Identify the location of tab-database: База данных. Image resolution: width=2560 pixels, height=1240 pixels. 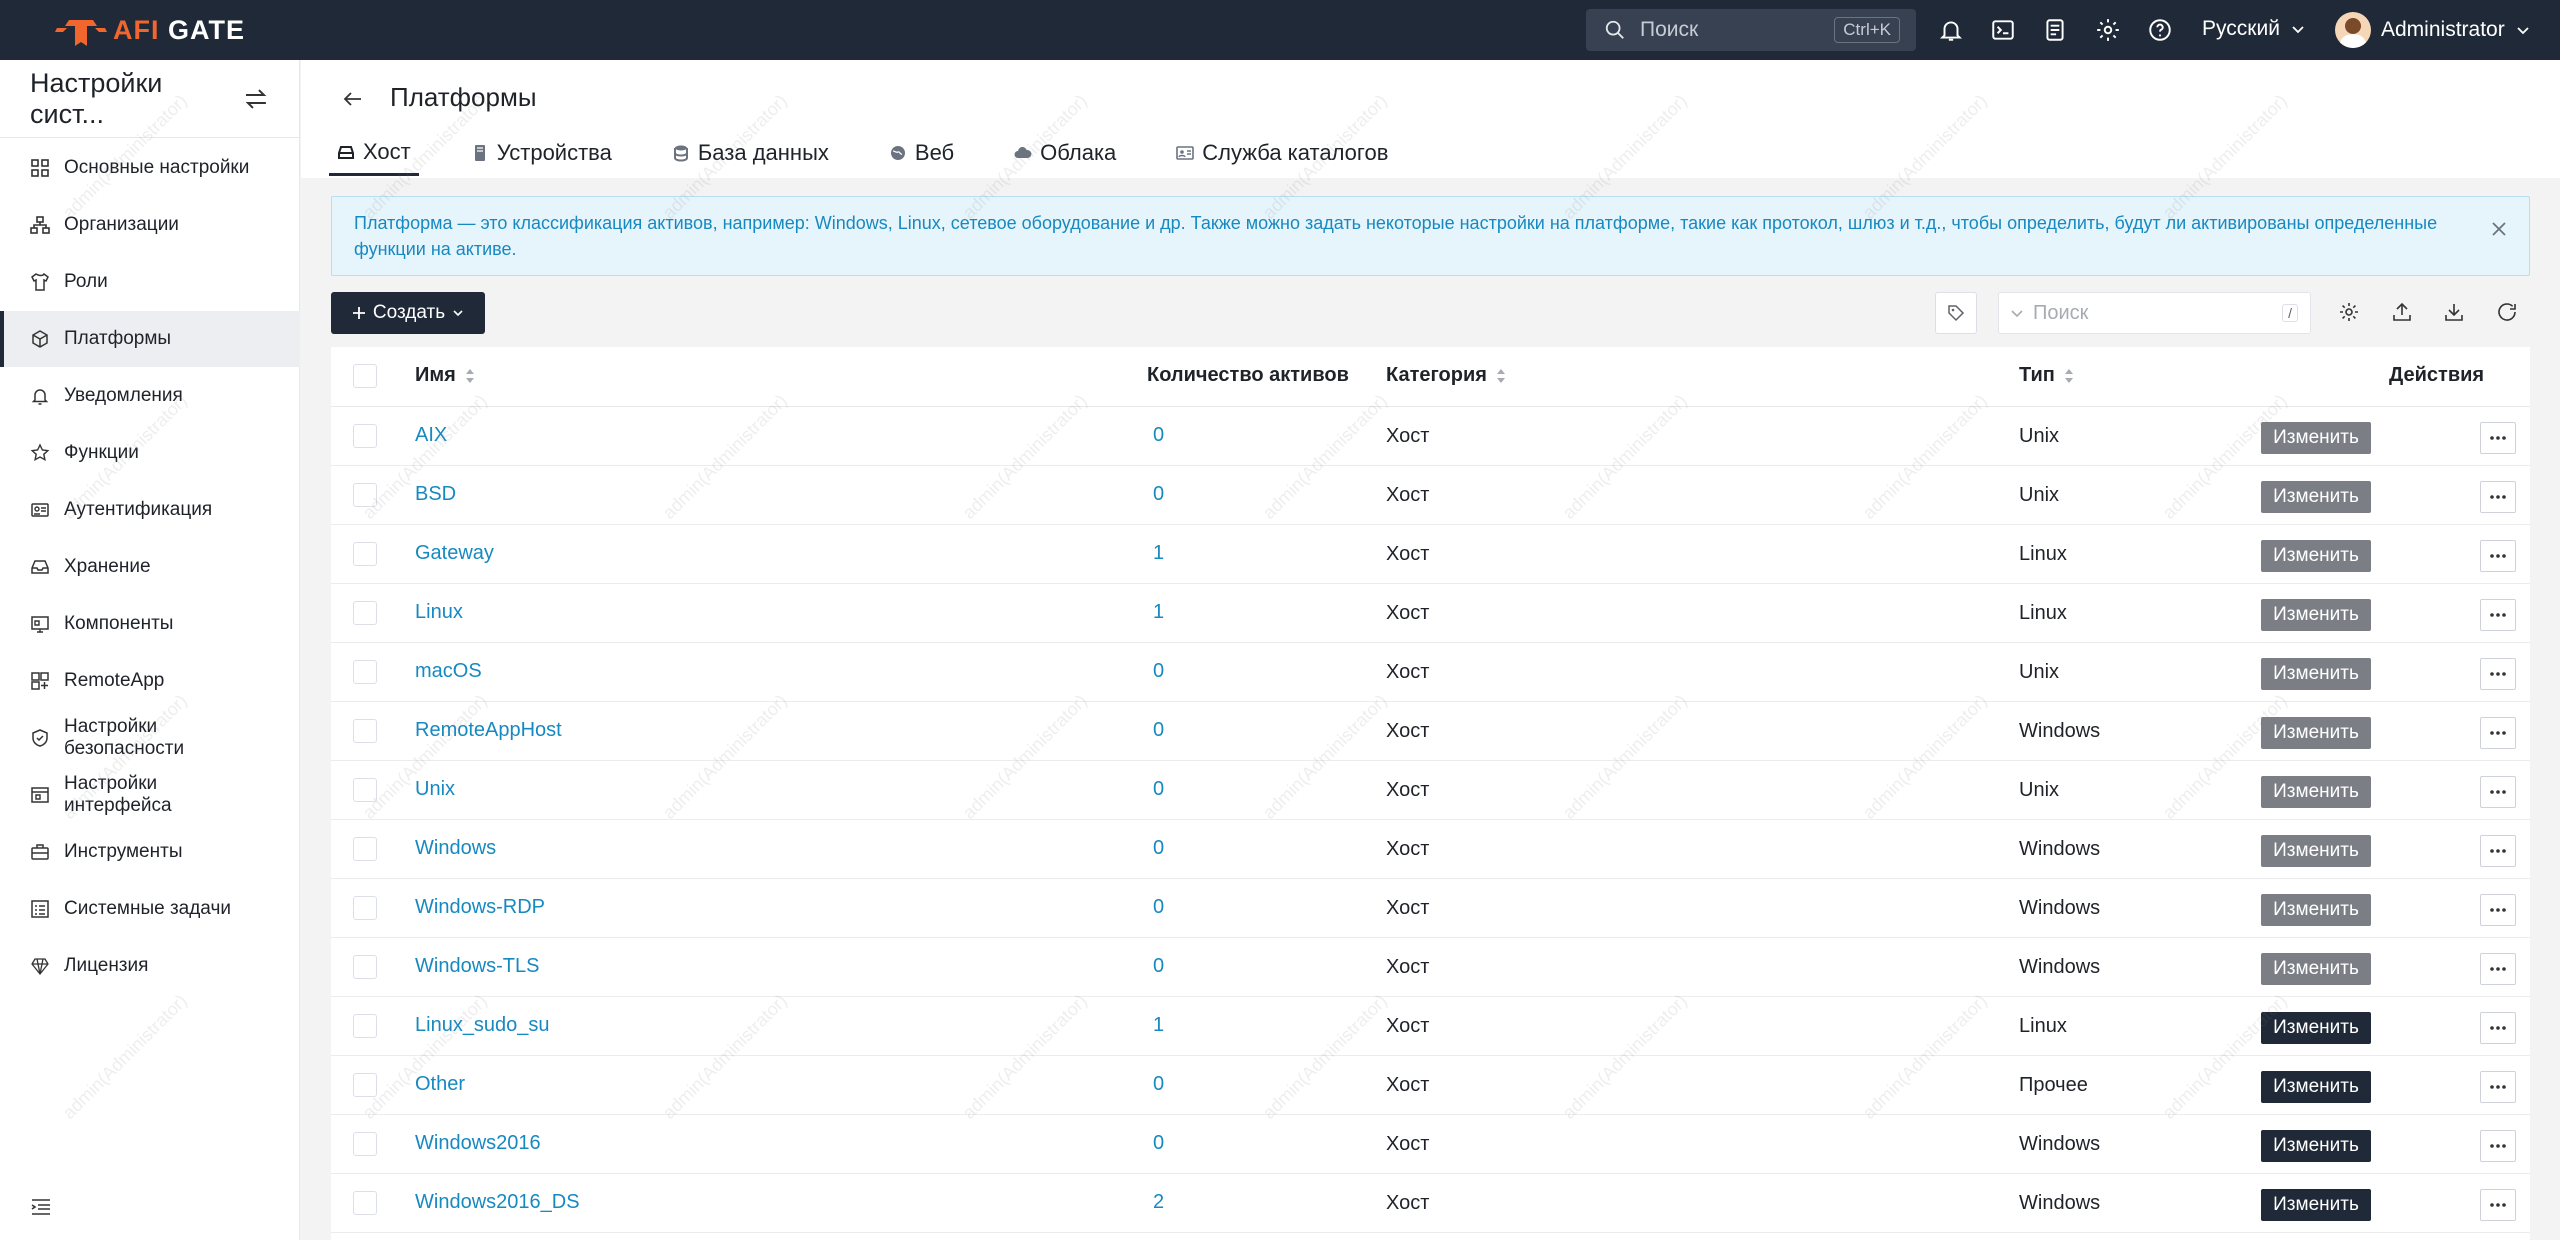
(750, 153).